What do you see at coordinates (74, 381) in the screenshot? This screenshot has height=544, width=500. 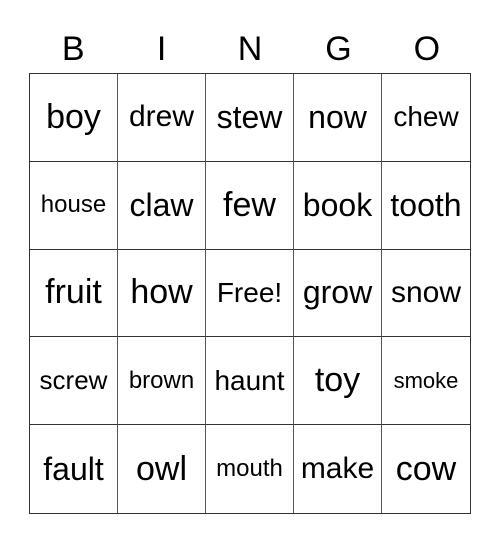 I see `bingo-cell: screw` at bounding box center [74, 381].